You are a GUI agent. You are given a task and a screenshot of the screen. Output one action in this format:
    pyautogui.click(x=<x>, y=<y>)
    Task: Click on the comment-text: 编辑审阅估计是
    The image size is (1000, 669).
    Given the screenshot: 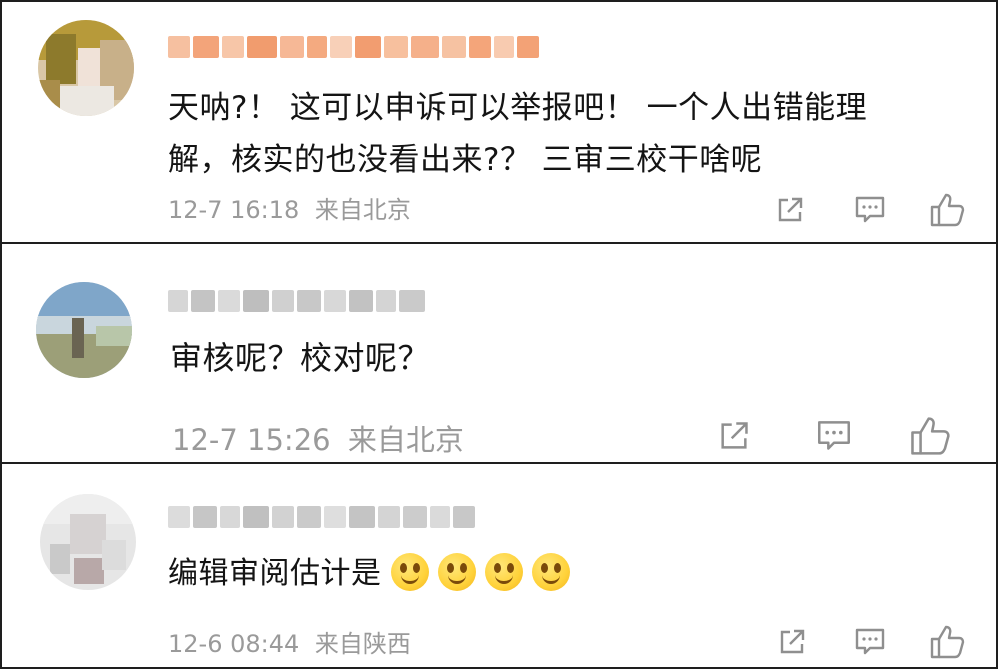 What is the action you would take?
    pyautogui.click(x=369, y=574)
    